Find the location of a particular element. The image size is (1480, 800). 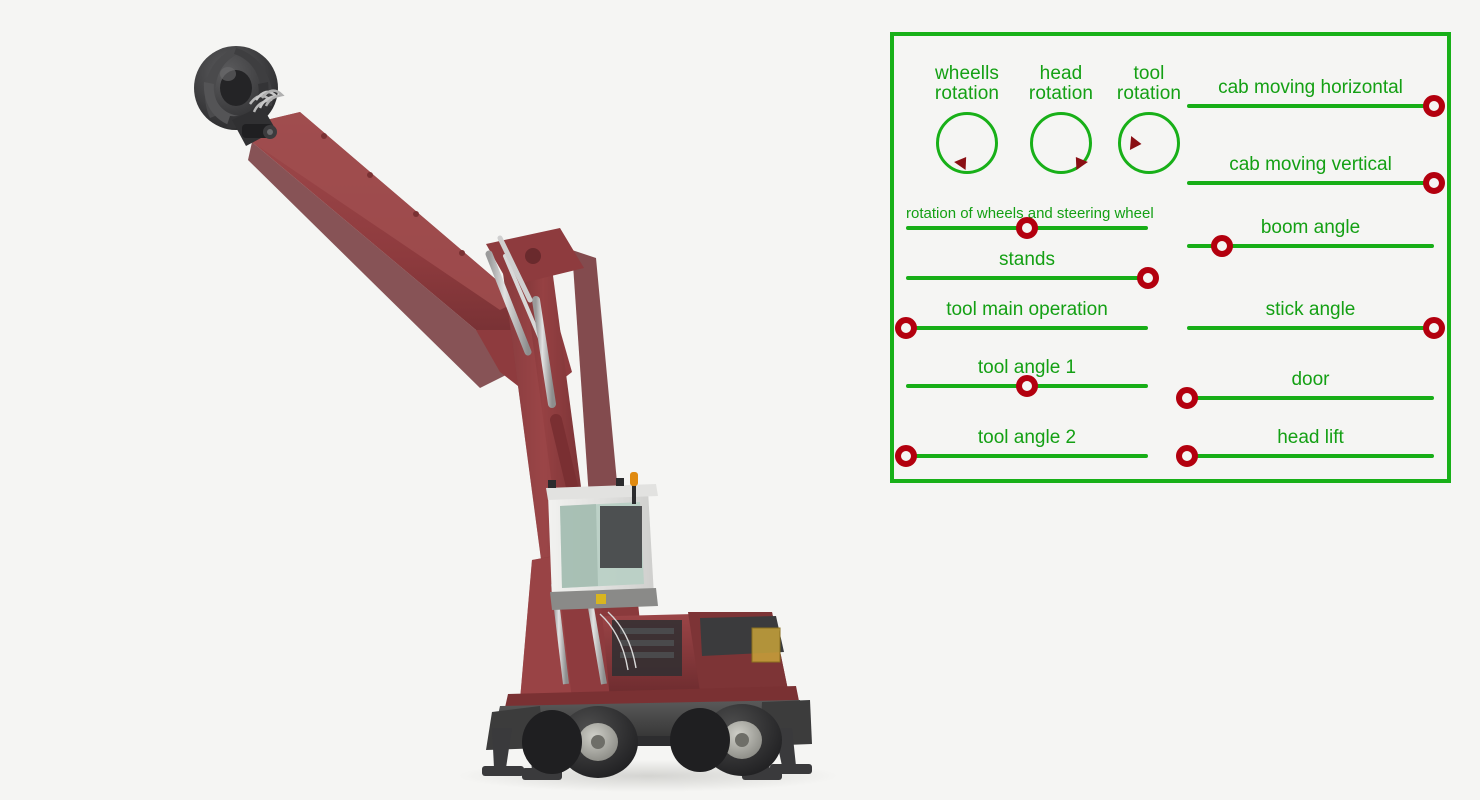

operator-cab is located at coordinates (602, 541).